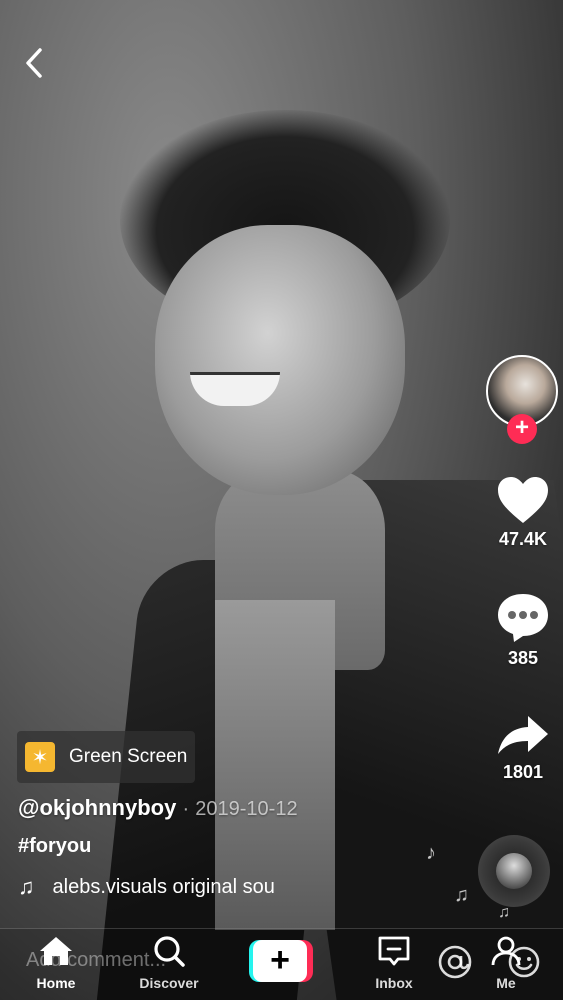  I want to click on comment-button: 385, so click(523, 630).